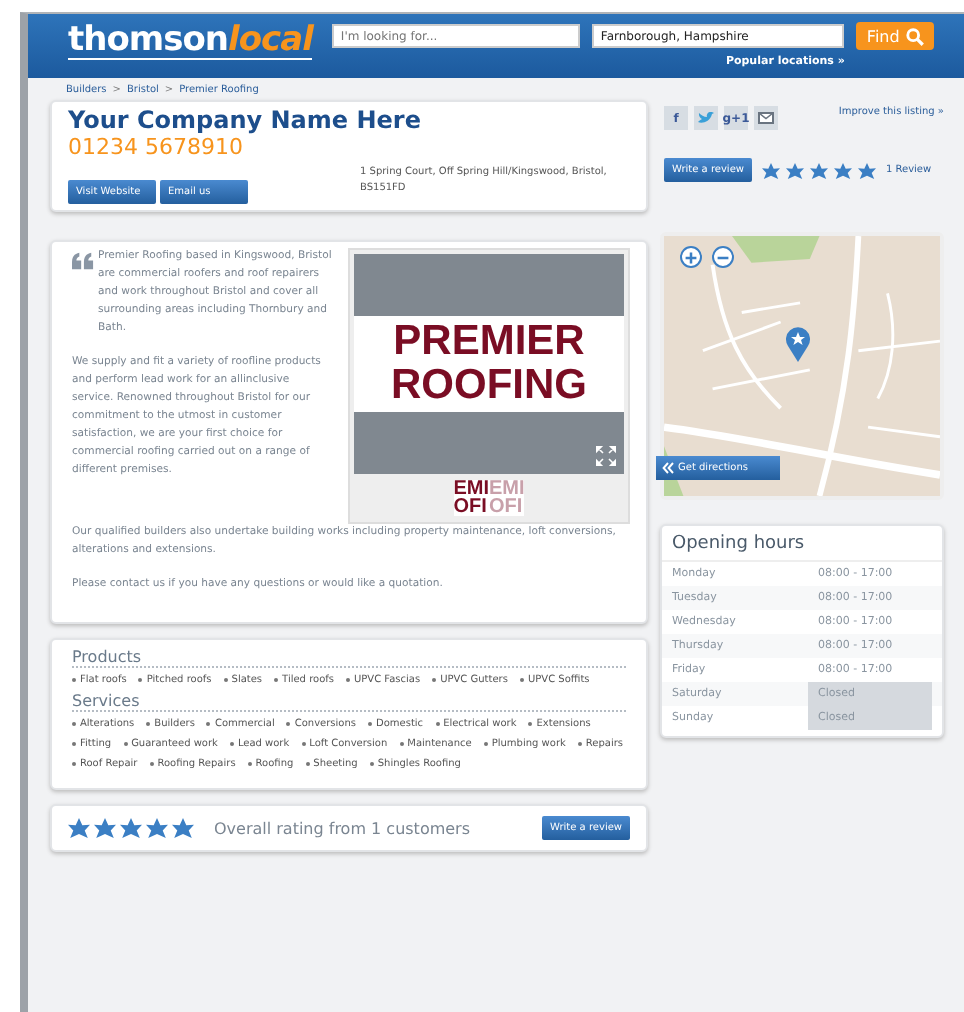  What do you see at coordinates (156, 147) in the screenshot?
I see `phone-number: 01234 5678910` at bounding box center [156, 147].